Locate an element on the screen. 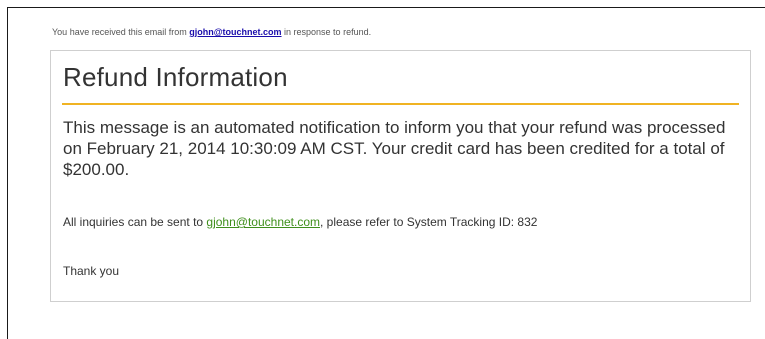 This screenshot has height=339, width=765. notice-suffix: in response to refund. is located at coordinates (326, 32).